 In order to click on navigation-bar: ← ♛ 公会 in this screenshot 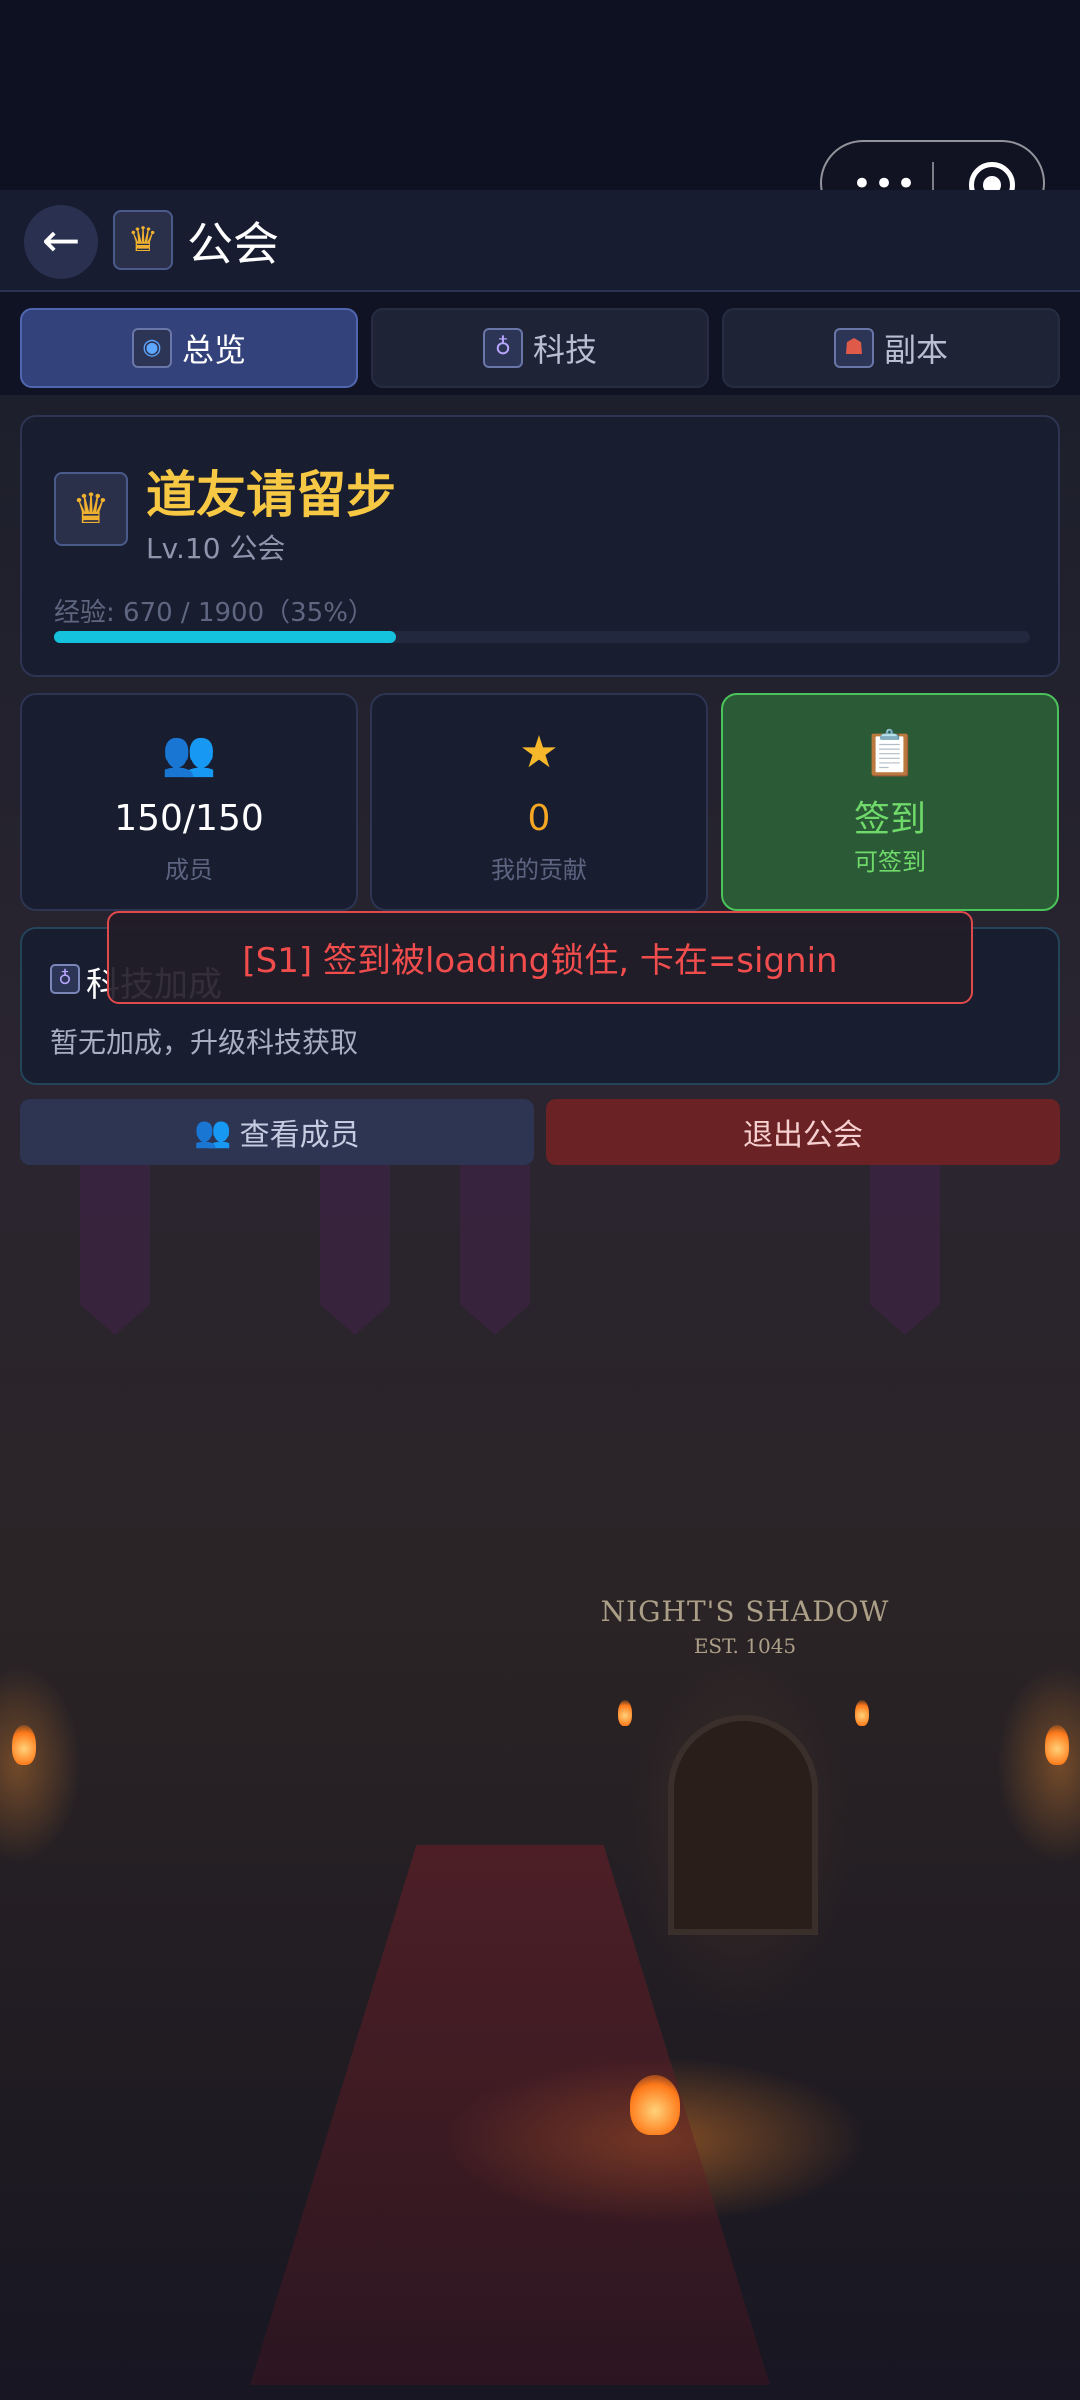, I will do `click(540, 241)`.